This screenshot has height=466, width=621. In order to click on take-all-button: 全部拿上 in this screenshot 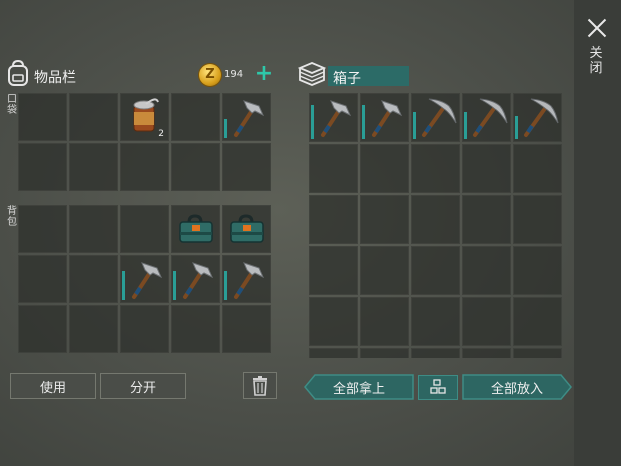, I will do `click(359, 387)`.